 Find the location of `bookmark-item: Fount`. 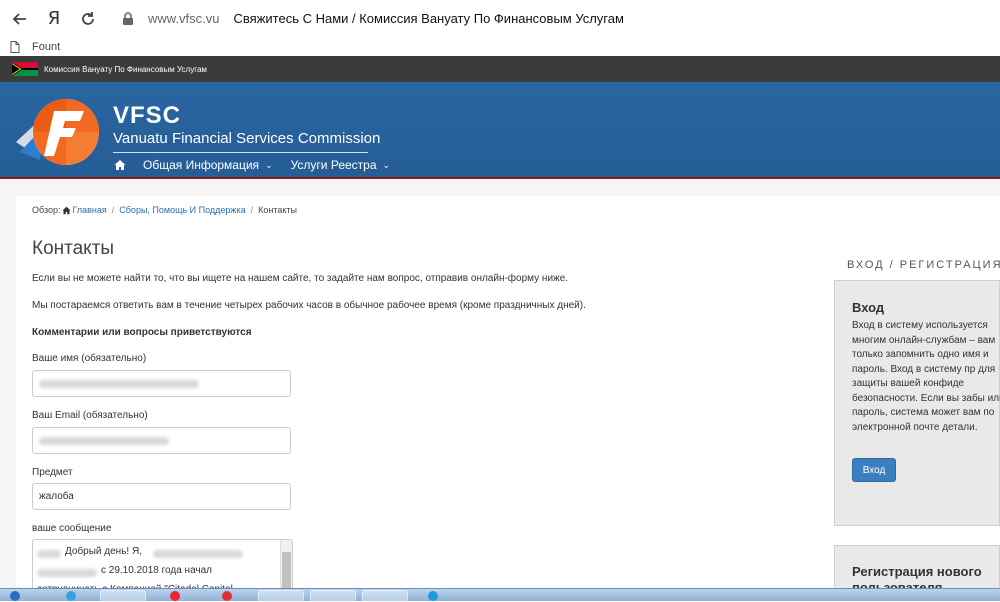

bookmark-item: Fount is located at coordinates (35, 46).